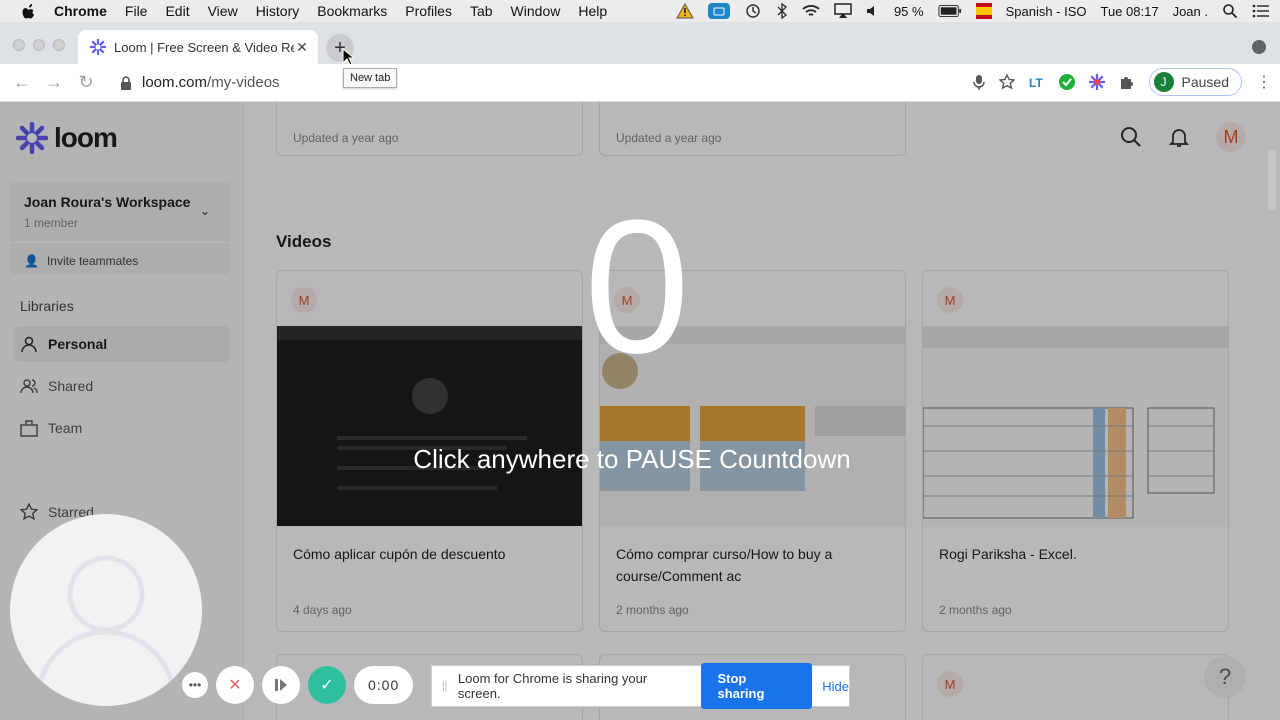  What do you see at coordinates (243, 82) in the screenshot?
I see `url-path: /my-videos` at bounding box center [243, 82].